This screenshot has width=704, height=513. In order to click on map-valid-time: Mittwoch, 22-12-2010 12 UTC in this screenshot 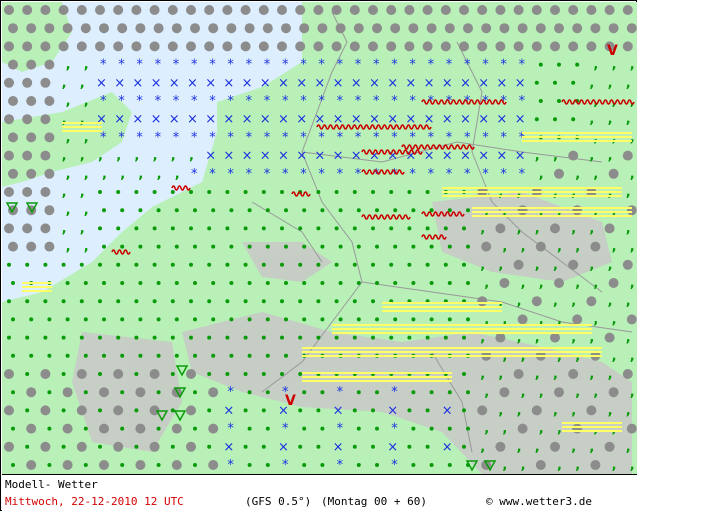, I will do `click(94, 501)`.